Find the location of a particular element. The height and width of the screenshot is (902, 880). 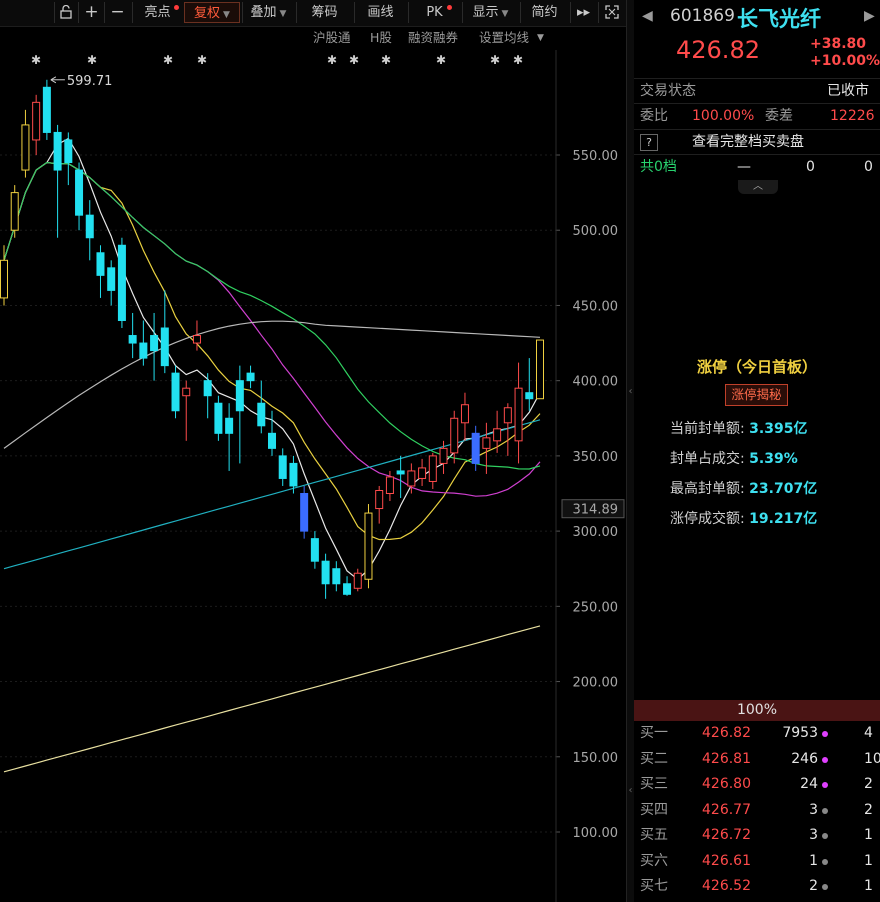

bid-ratio-bar: 100% is located at coordinates (757, 710).